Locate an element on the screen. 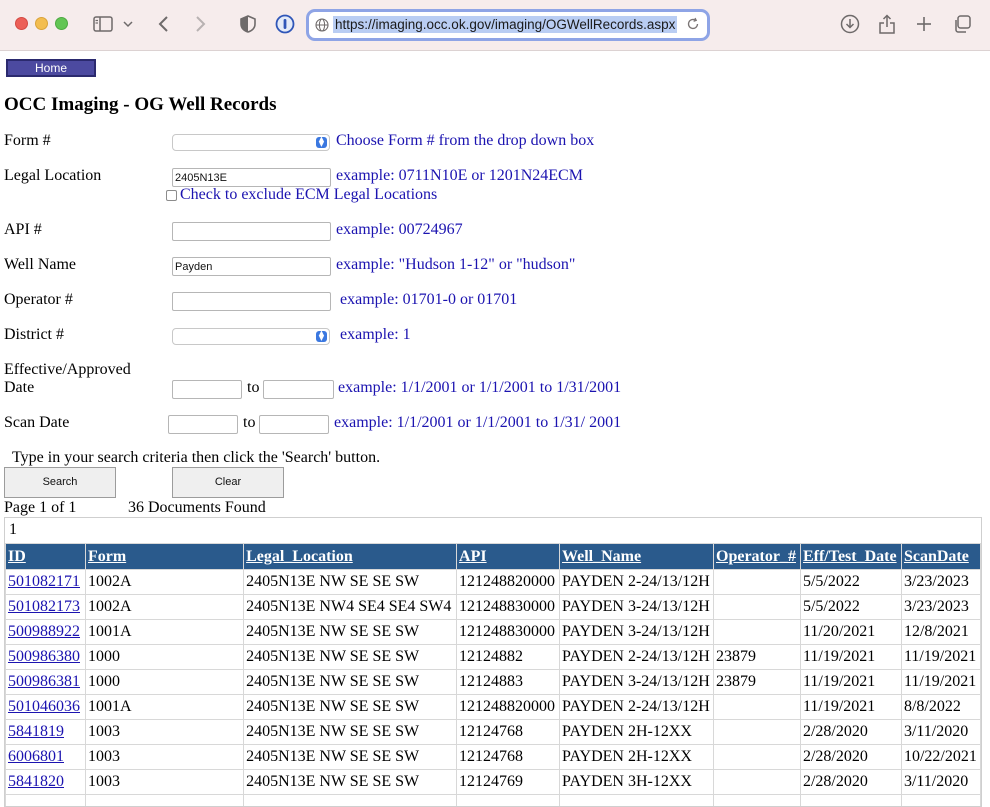 This screenshot has width=990, height=807. eff-test-date-cell: 11/20/2021 is located at coordinates (850, 632).